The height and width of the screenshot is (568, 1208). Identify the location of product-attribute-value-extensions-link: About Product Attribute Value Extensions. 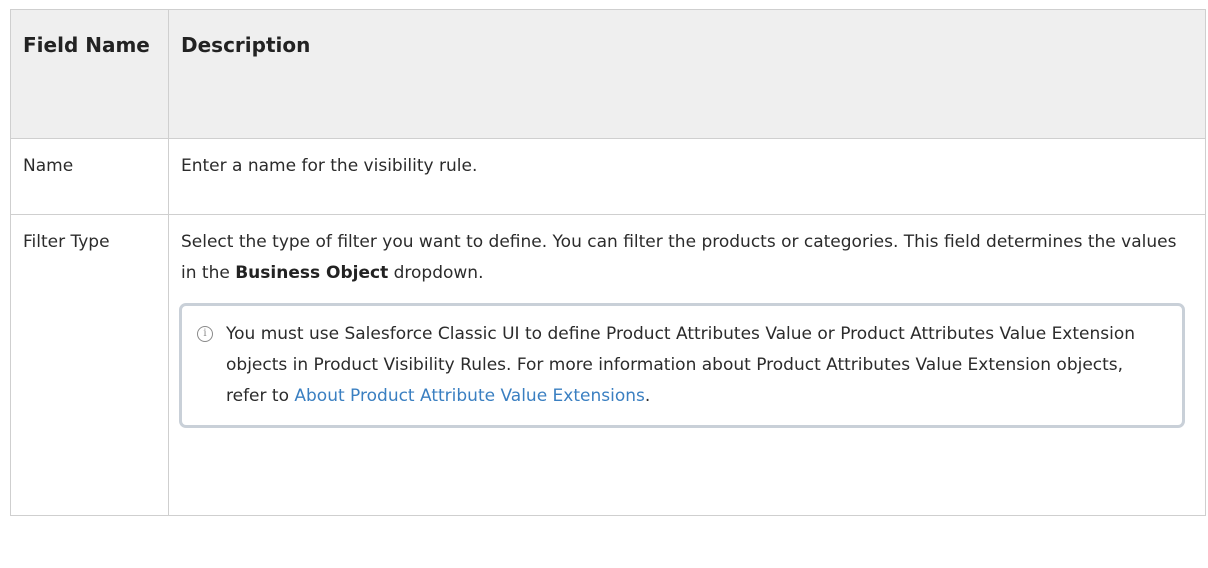
(469, 396).